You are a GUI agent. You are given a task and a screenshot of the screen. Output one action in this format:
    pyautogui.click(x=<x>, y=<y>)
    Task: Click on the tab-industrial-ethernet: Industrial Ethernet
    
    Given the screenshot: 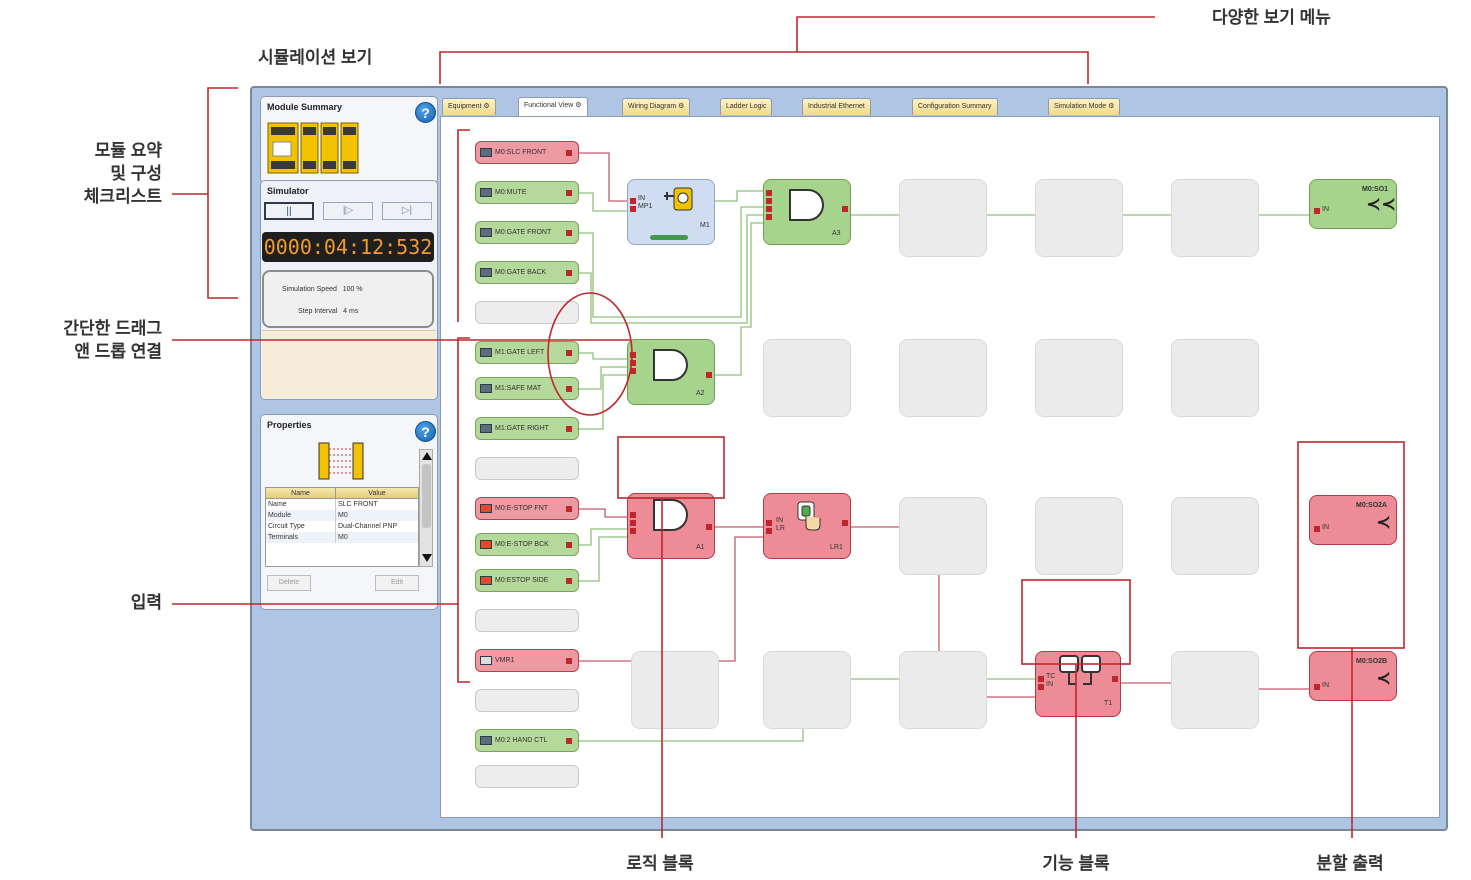 What is the action you would take?
    pyautogui.click(x=836, y=106)
    